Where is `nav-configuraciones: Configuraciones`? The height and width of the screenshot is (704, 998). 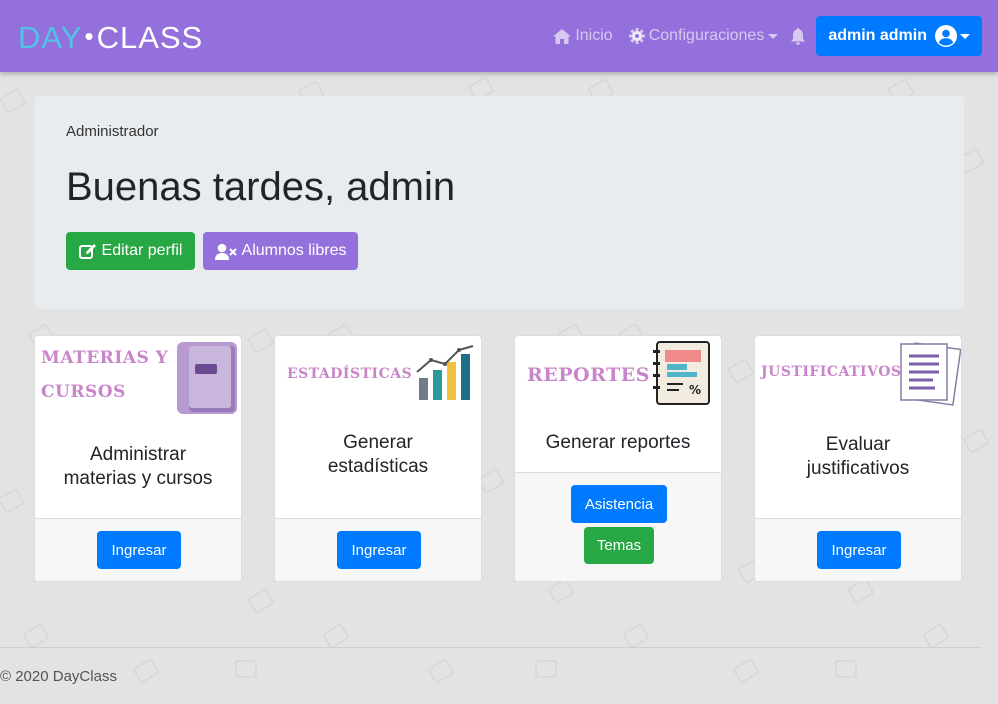 nav-configuraciones: Configuraciones is located at coordinates (703, 36).